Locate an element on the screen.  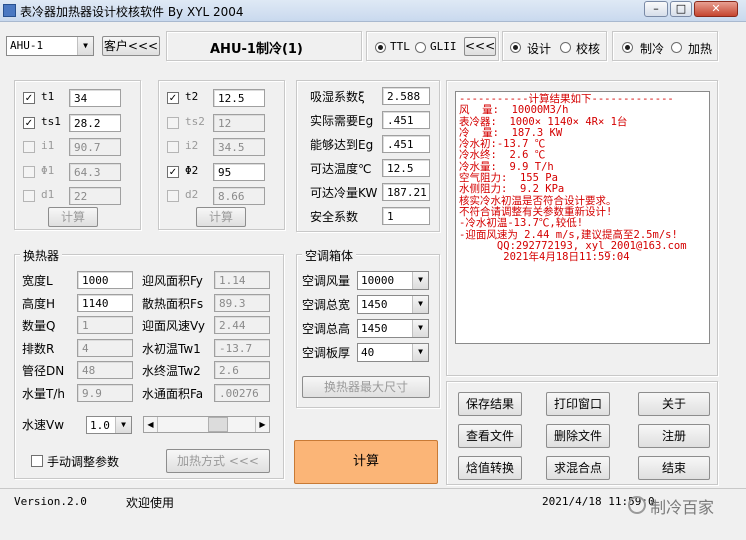
scroll-thumb is located at coordinates (218, 424).